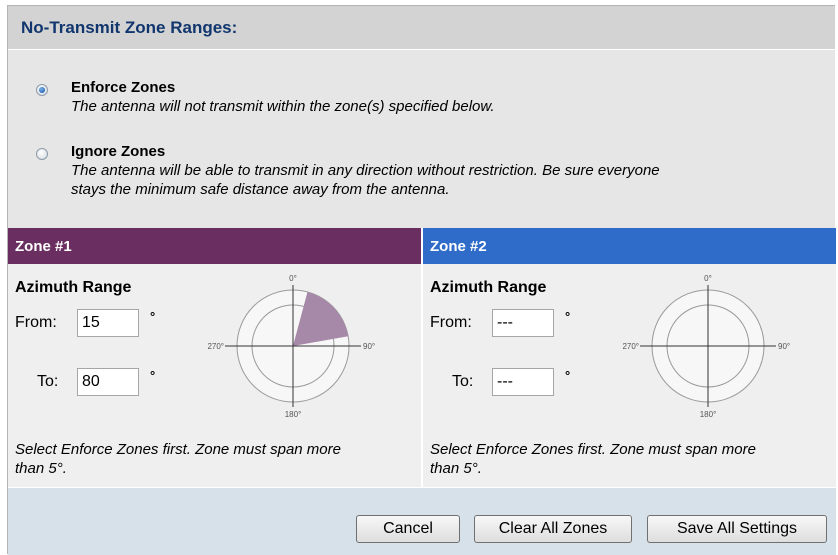 Image resolution: width=838 pixels, height=555 pixels. Describe the element at coordinates (73, 287) in the screenshot. I see `zone-1-azimuth-title: Azimuth Range` at that location.